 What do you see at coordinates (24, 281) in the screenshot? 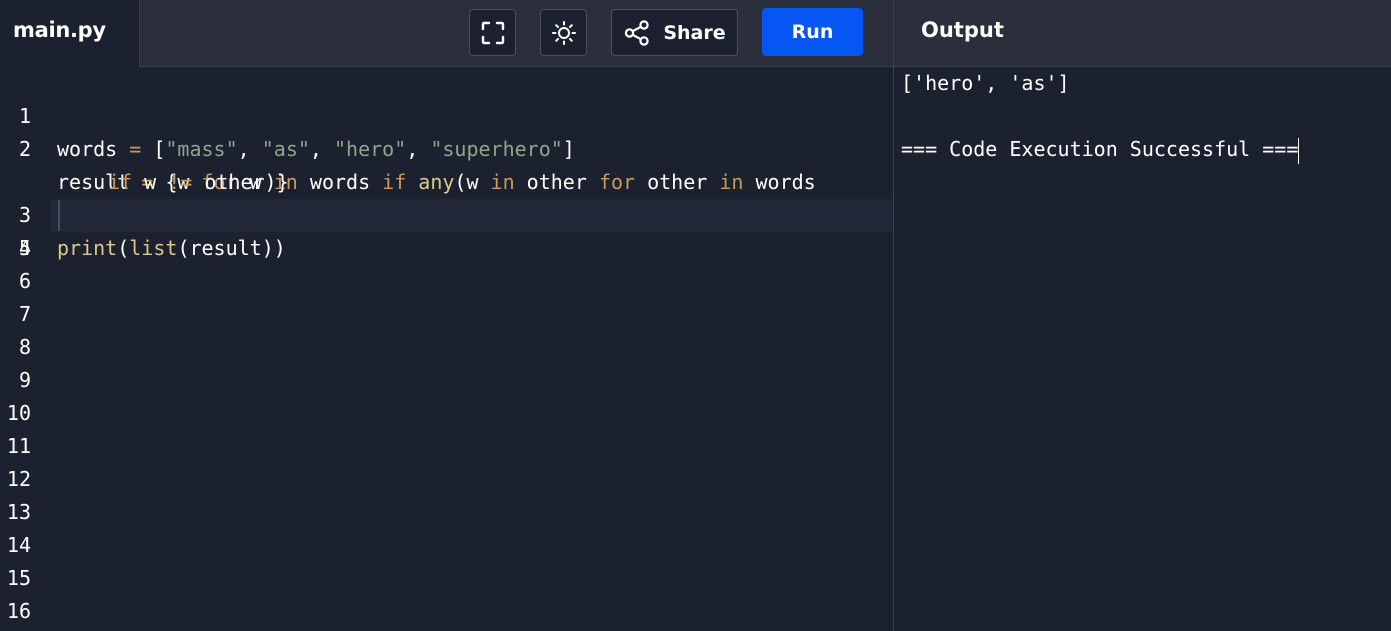
I see `line-number: 6` at bounding box center [24, 281].